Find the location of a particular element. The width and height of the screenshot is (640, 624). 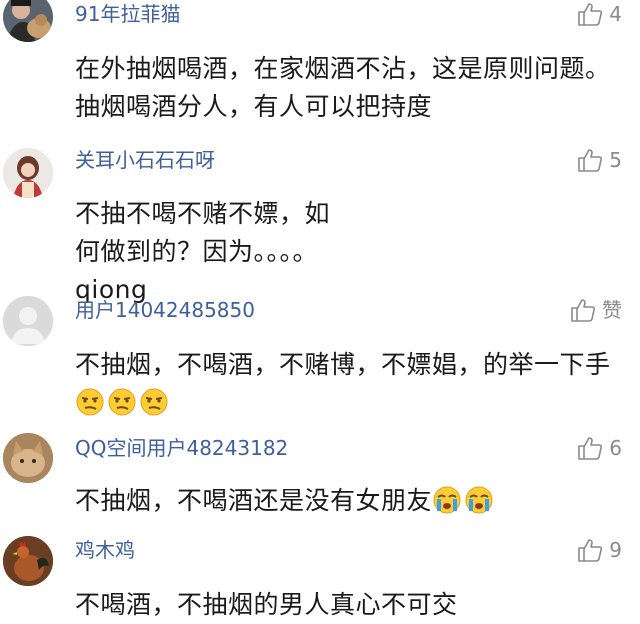

like-count: 5 is located at coordinates (615, 160).